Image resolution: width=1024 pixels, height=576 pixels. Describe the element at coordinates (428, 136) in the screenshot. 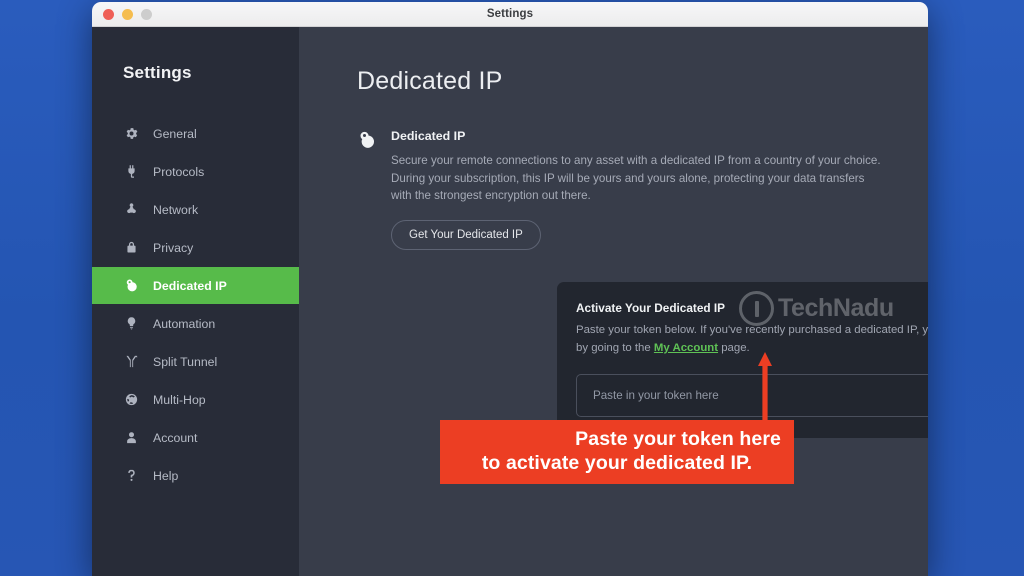

I see `intro-title: Dedicated IP` at that location.